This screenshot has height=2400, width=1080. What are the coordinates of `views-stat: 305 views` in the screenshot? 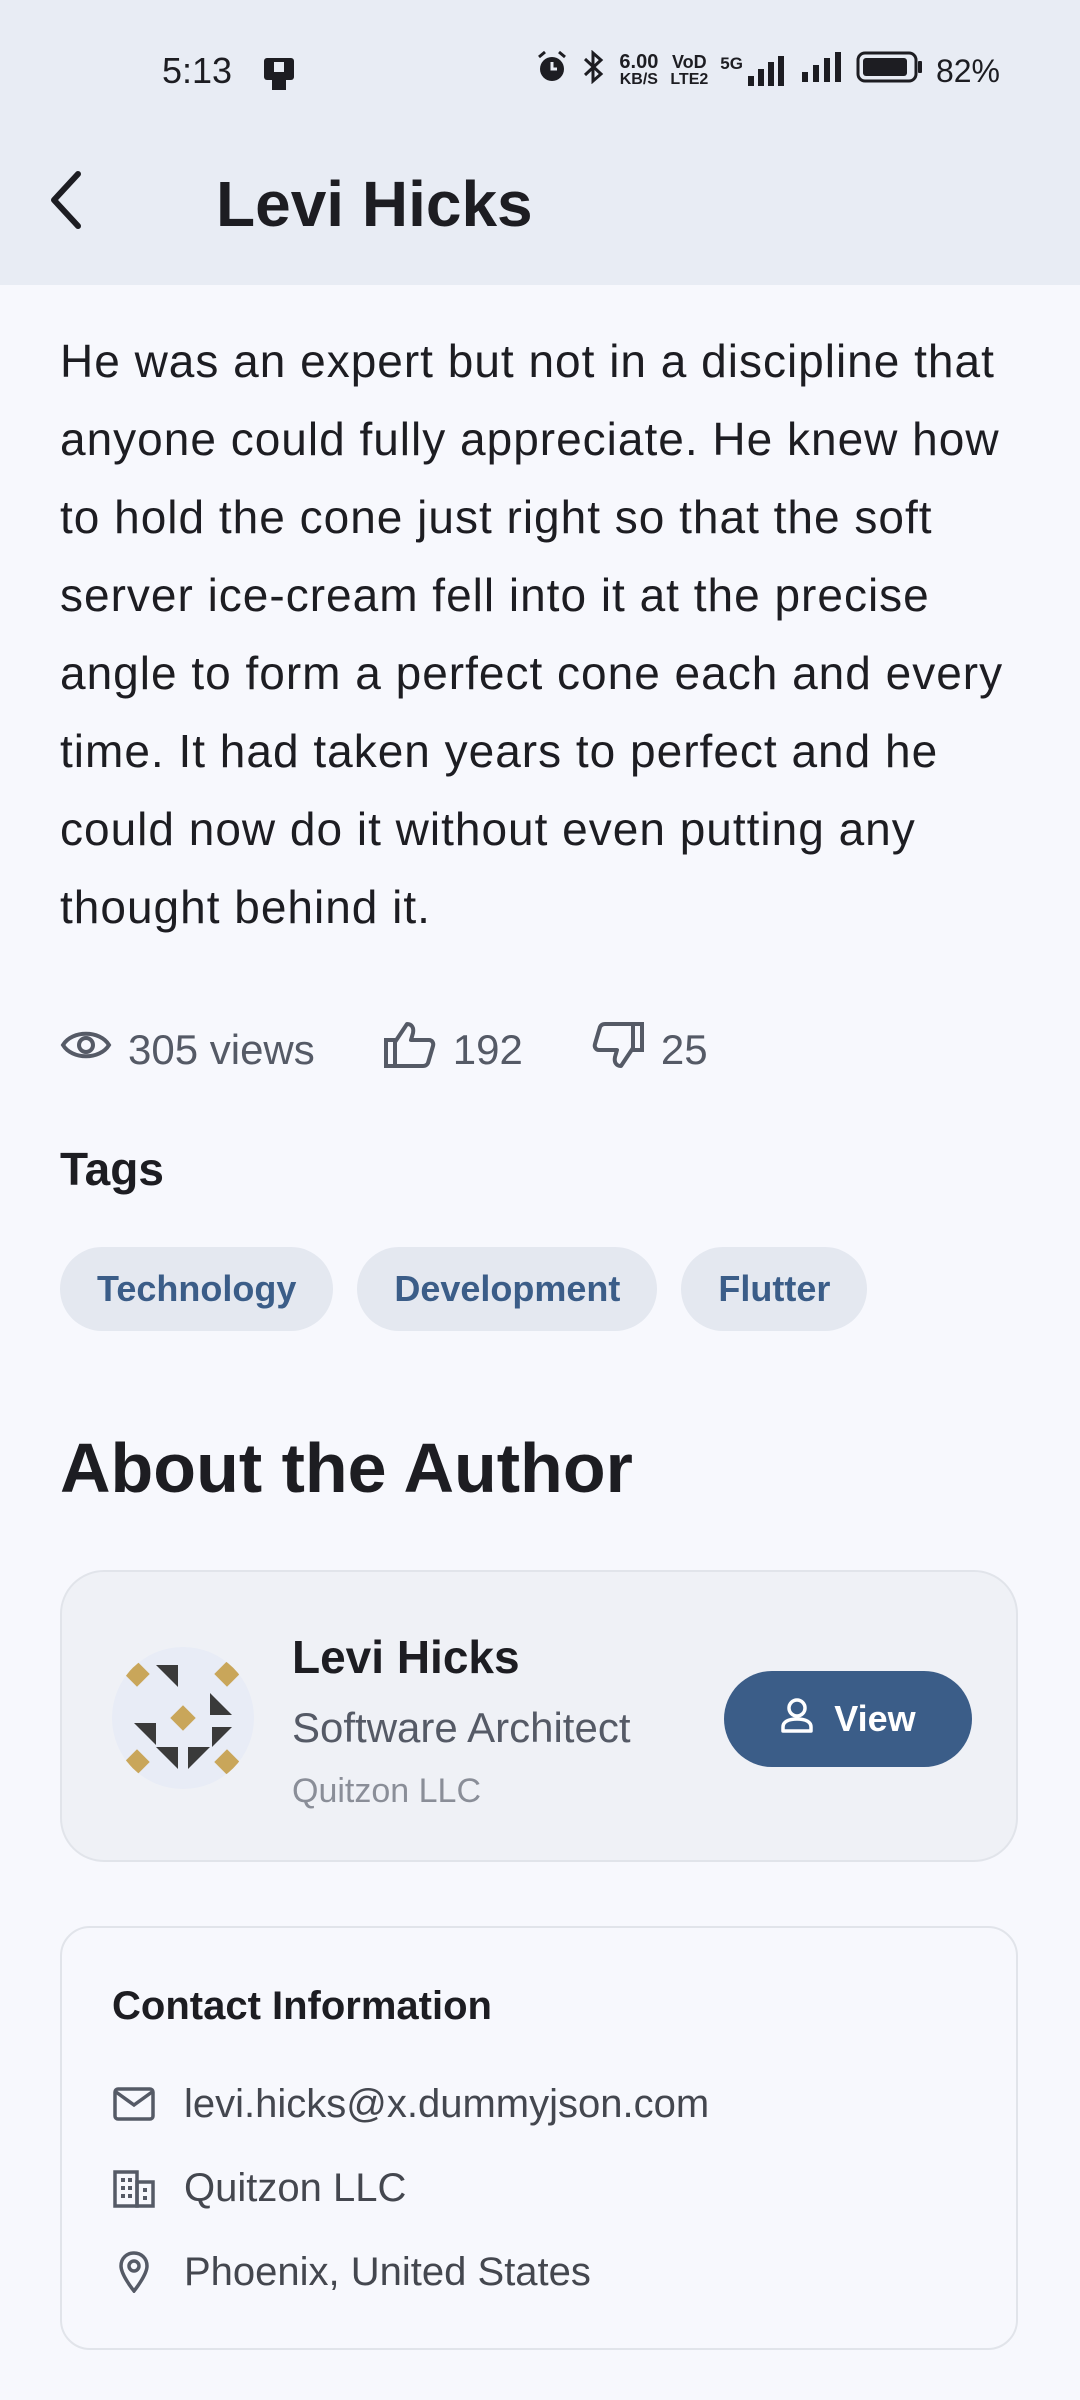 It's located at (187, 1050).